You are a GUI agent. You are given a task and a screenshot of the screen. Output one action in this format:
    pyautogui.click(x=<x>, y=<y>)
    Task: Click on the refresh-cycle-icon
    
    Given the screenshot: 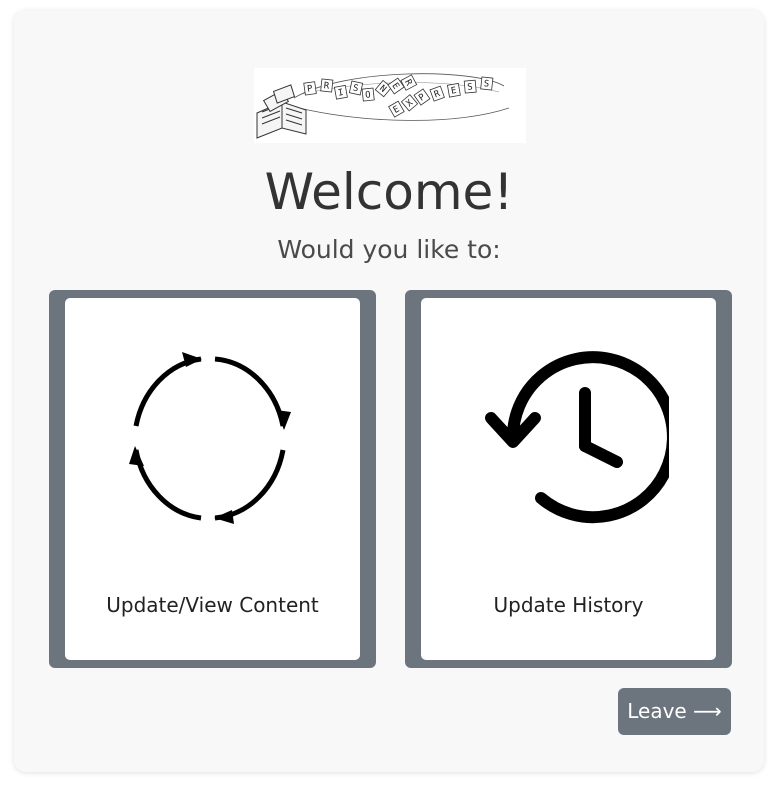 What is the action you would take?
    pyautogui.click(x=213, y=440)
    